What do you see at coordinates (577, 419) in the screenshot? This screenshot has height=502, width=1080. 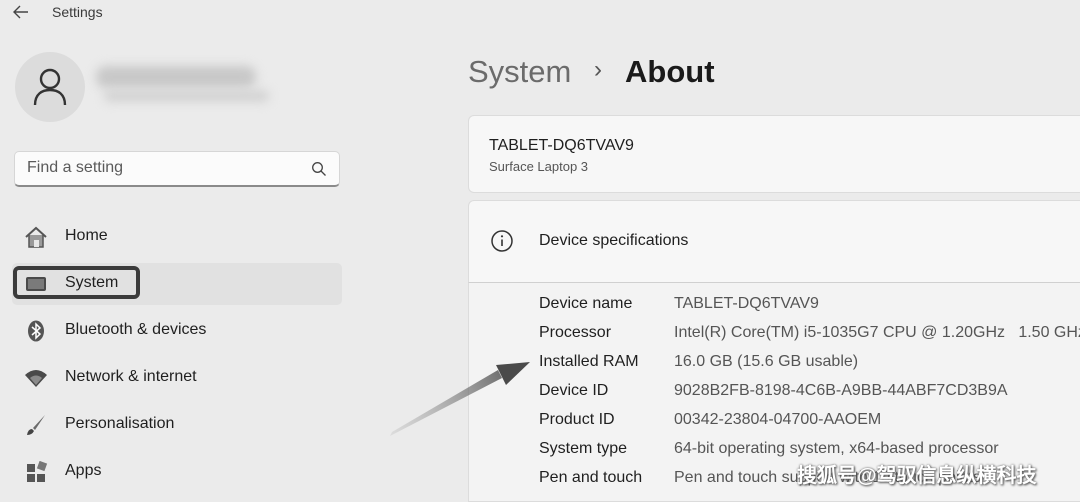 I see `spec-label: Product ID` at bounding box center [577, 419].